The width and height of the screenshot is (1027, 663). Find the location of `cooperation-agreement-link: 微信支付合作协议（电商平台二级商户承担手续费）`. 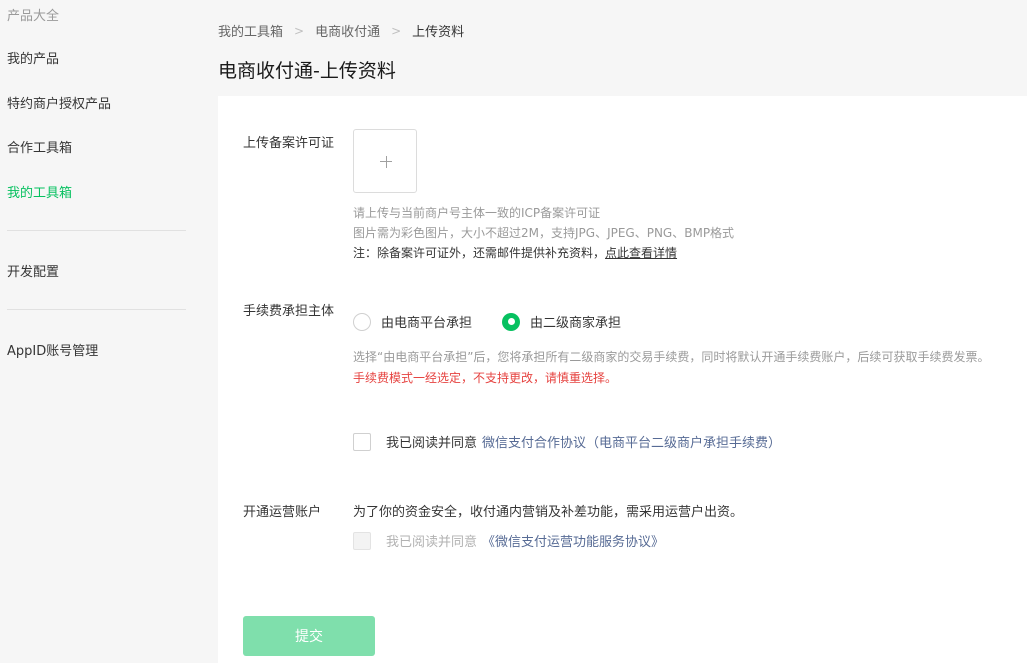

cooperation-agreement-link: 微信支付合作协议（电商平台二级商户承担手续费） is located at coordinates (631, 441).